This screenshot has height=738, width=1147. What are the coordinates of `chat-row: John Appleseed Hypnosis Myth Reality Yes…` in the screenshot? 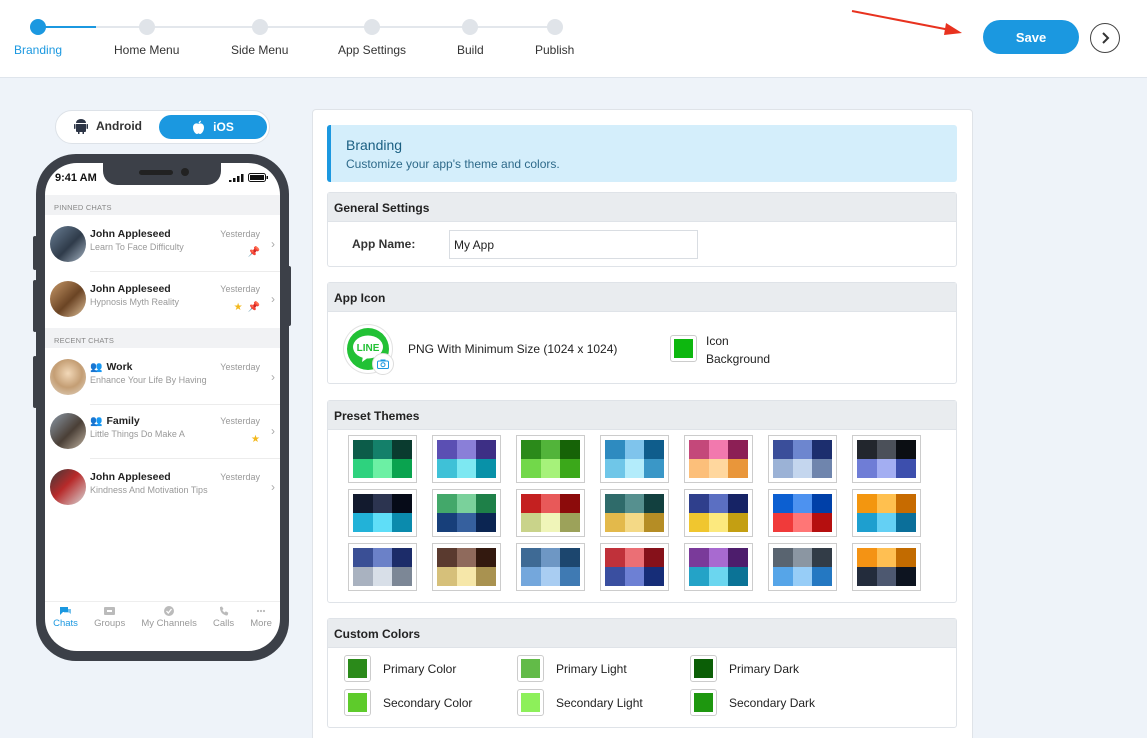 It's located at (162, 300).